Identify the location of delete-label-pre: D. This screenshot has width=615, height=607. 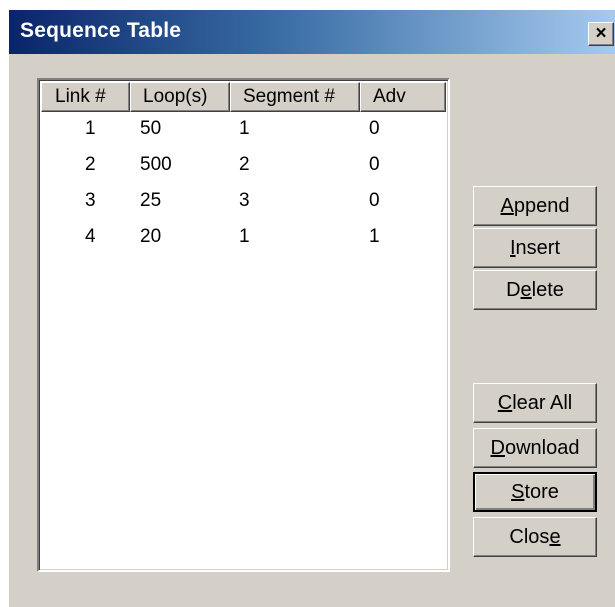
(513, 290).